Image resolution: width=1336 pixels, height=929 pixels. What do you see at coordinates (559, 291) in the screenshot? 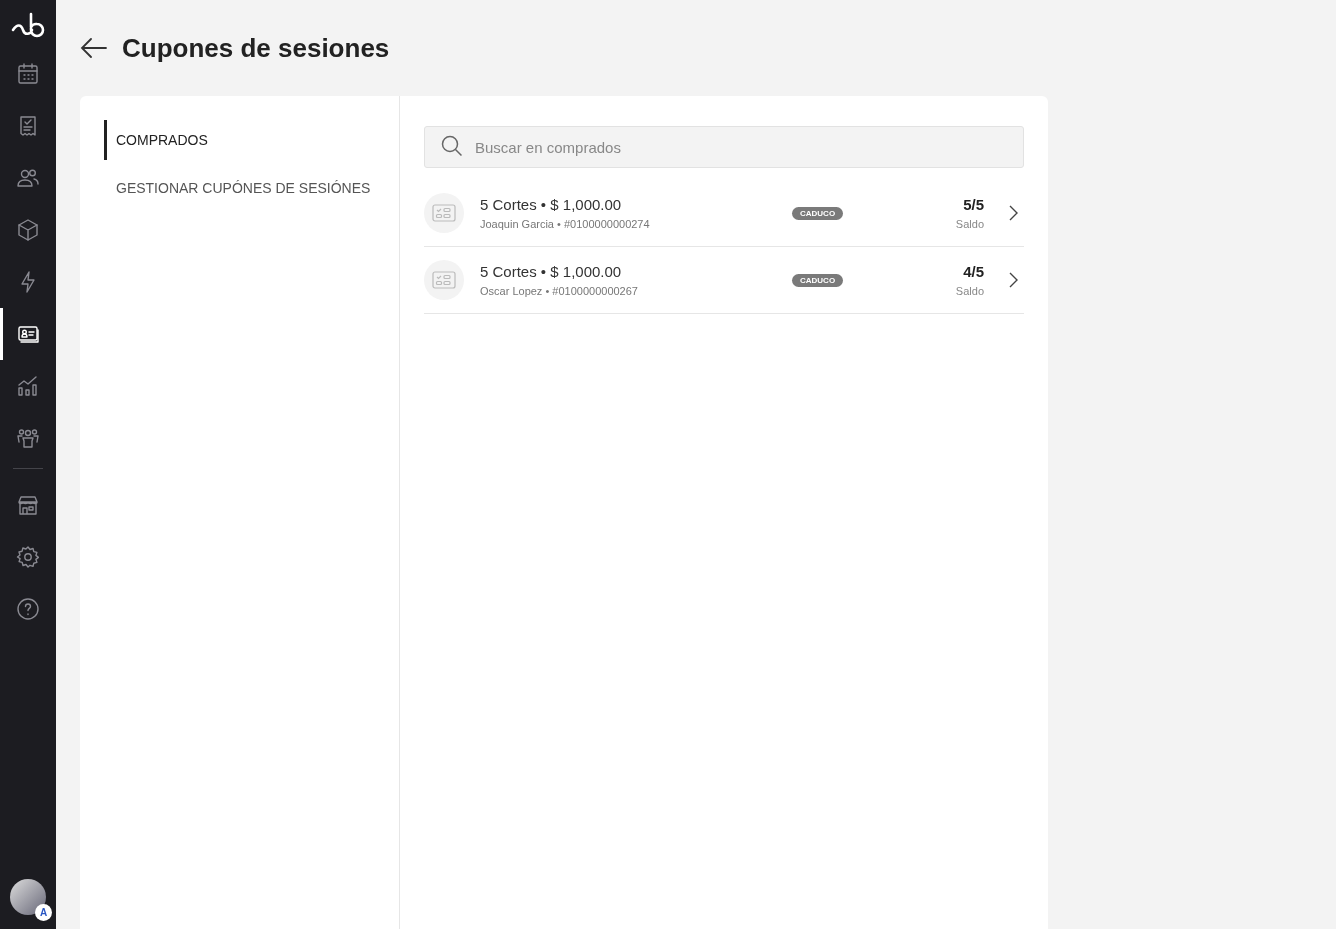
I see `coupon-client: Oscar Lopez • #0100000000267` at bounding box center [559, 291].